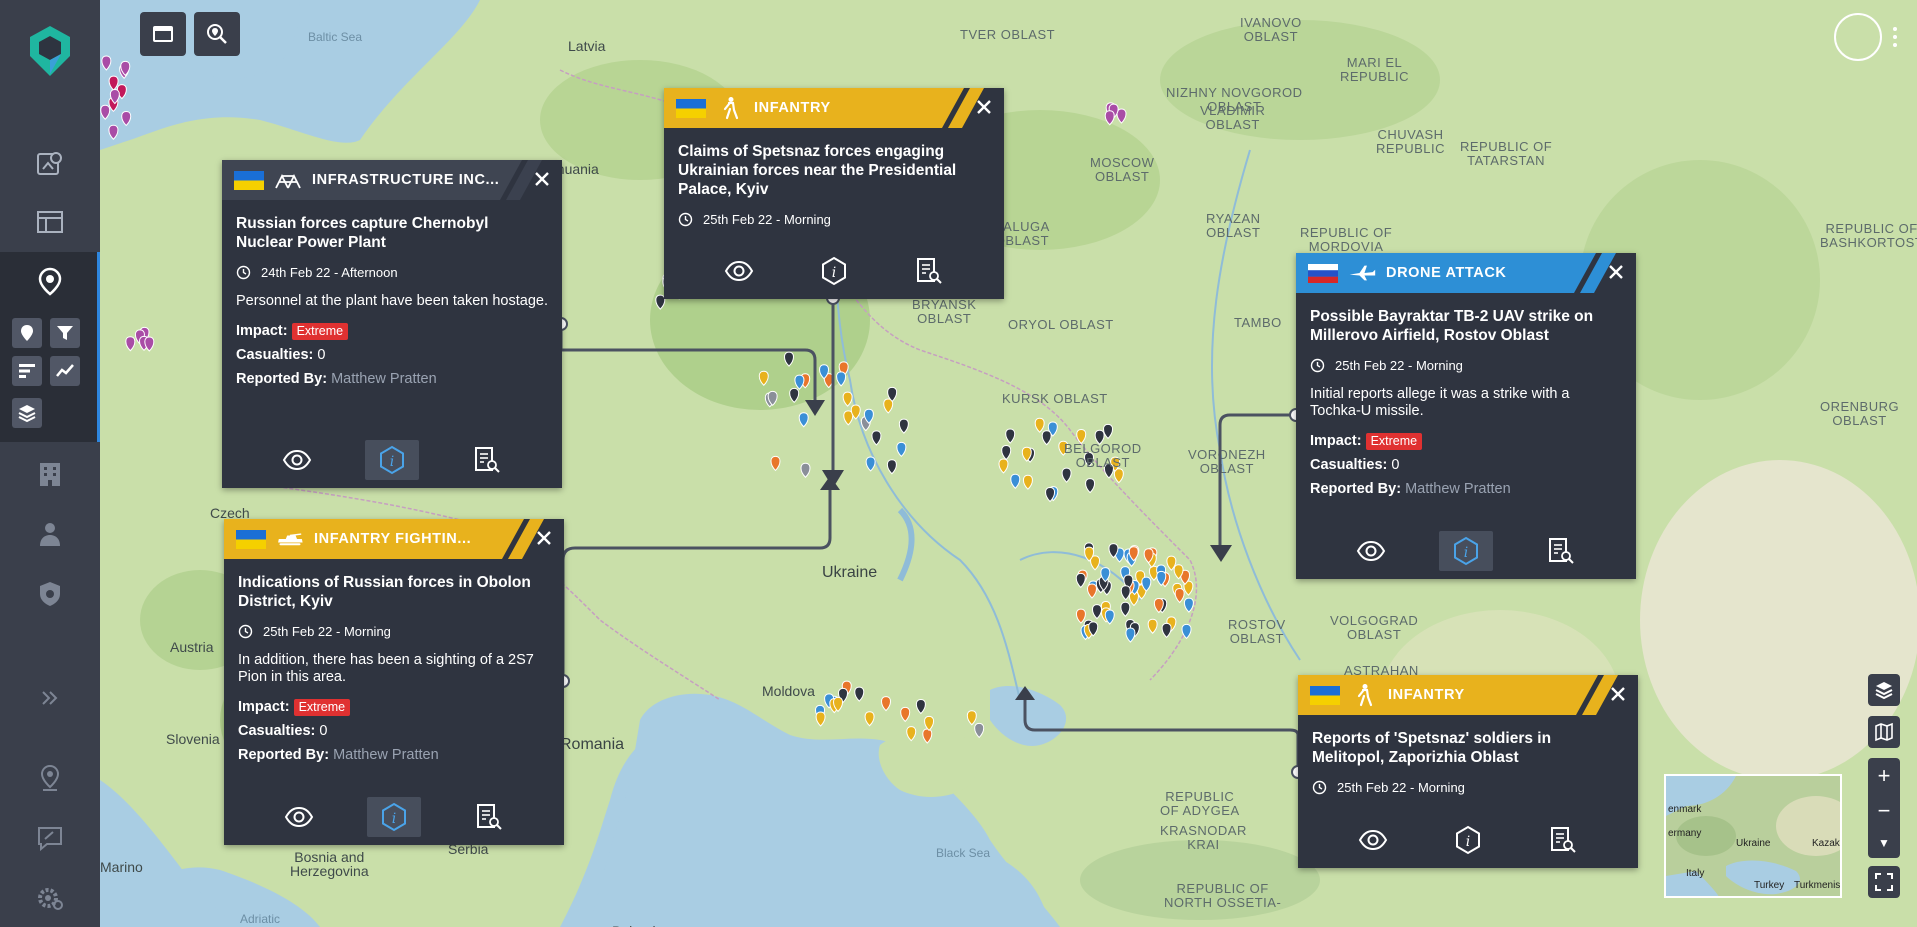 The image size is (1917, 927). Describe the element at coordinates (230, 513) in the screenshot. I see `map-label: Czech` at that location.